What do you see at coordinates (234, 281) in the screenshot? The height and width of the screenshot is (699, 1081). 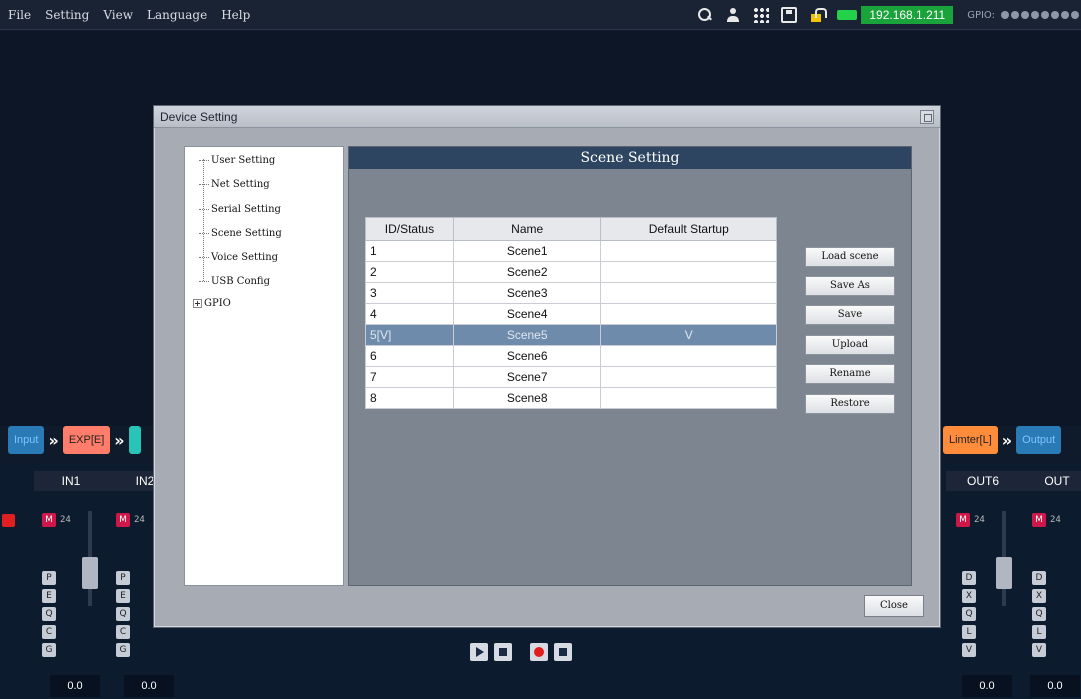 I see `tree-item-usb-config: USB Config` at bounding box center [234, 281].